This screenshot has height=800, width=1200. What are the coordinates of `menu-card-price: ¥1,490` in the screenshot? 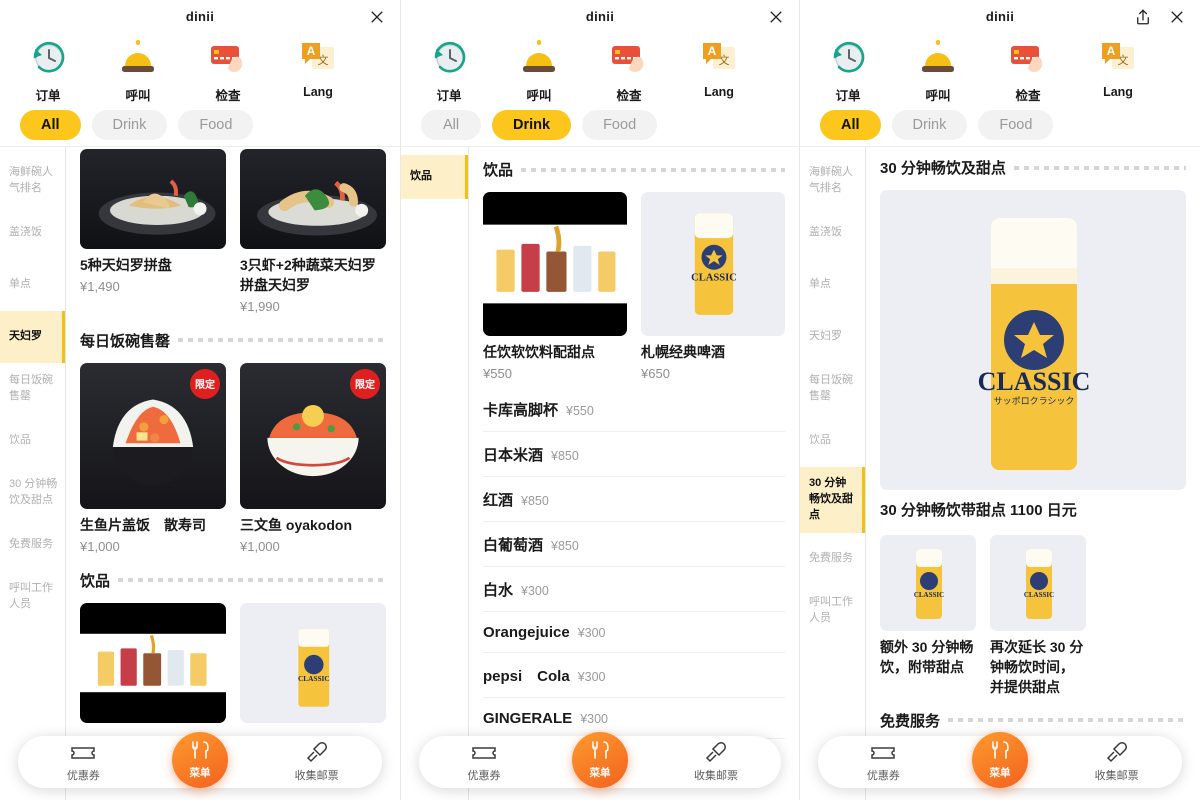 It's located at (100, 286).